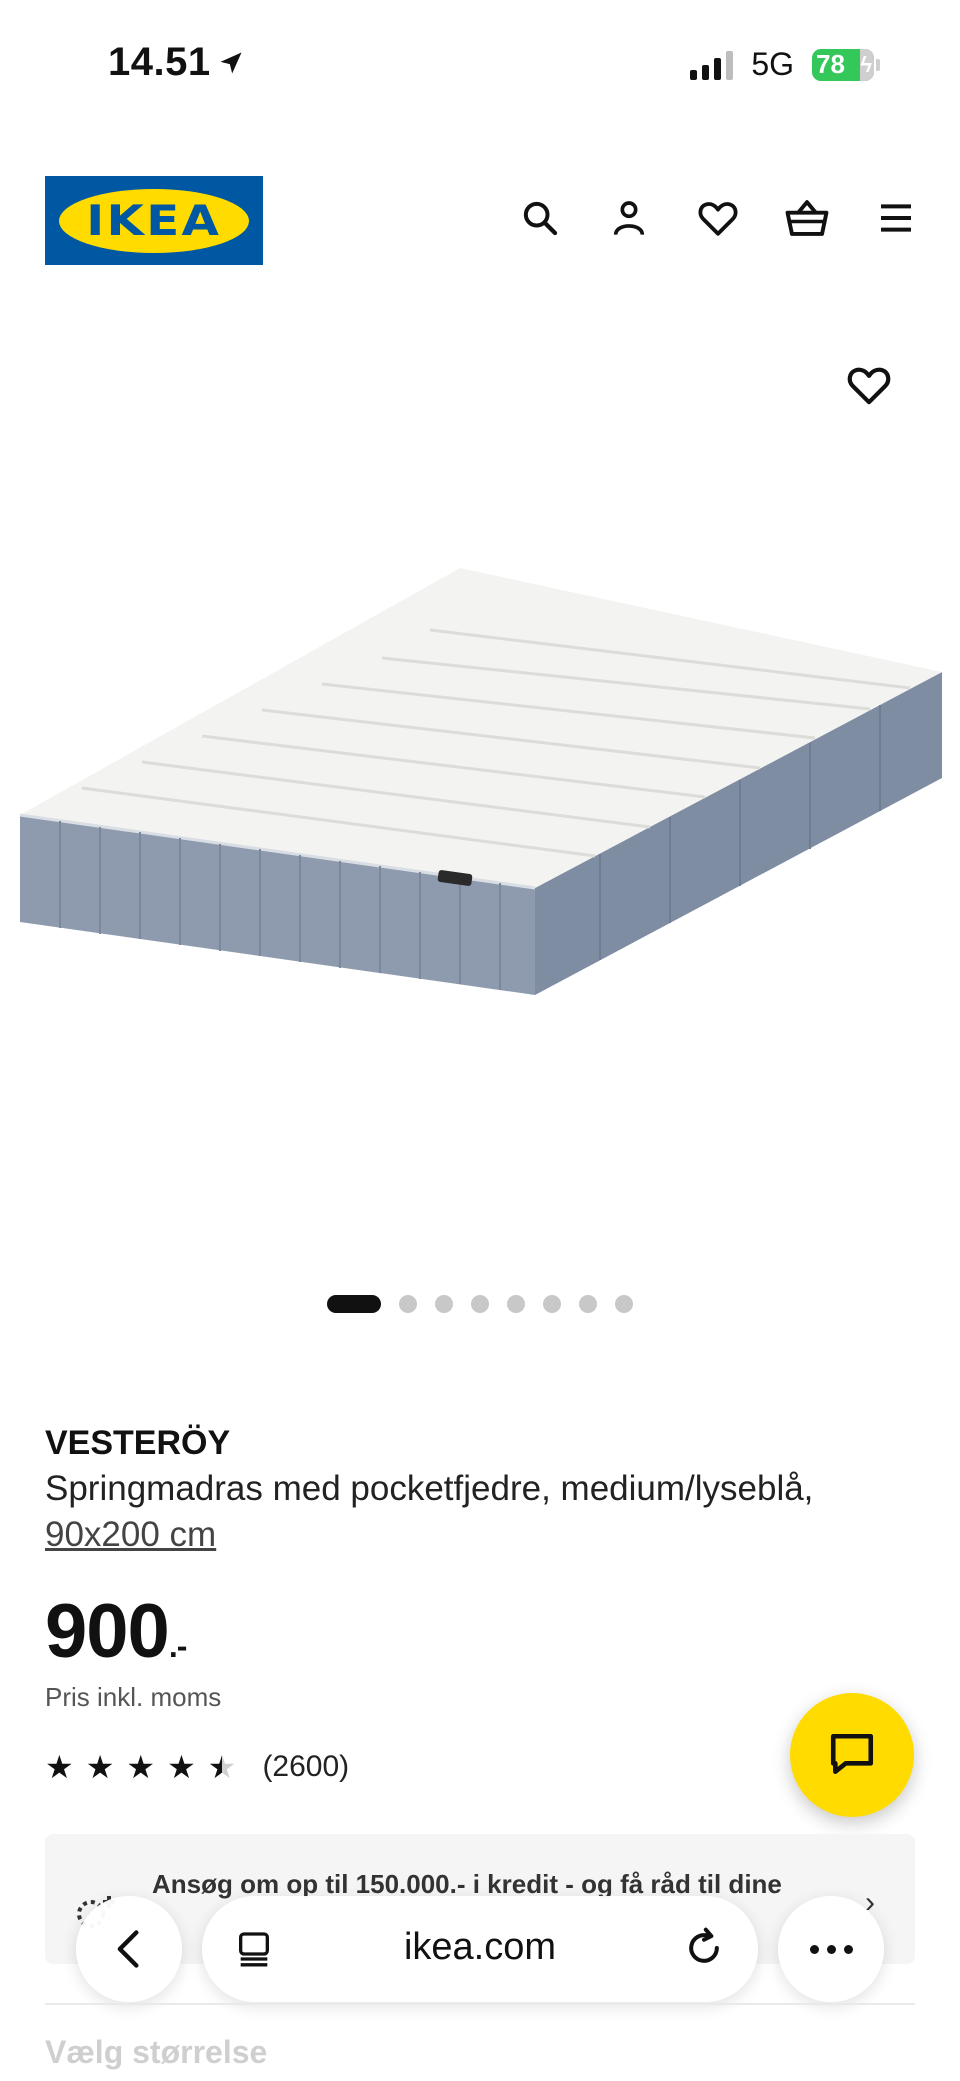 The width and height of the screenshot is (960, 2081). What do you see at coordinates (831, 1949) in the screenshot?
I see `more-options-button` at bounding box center [831, 1949].